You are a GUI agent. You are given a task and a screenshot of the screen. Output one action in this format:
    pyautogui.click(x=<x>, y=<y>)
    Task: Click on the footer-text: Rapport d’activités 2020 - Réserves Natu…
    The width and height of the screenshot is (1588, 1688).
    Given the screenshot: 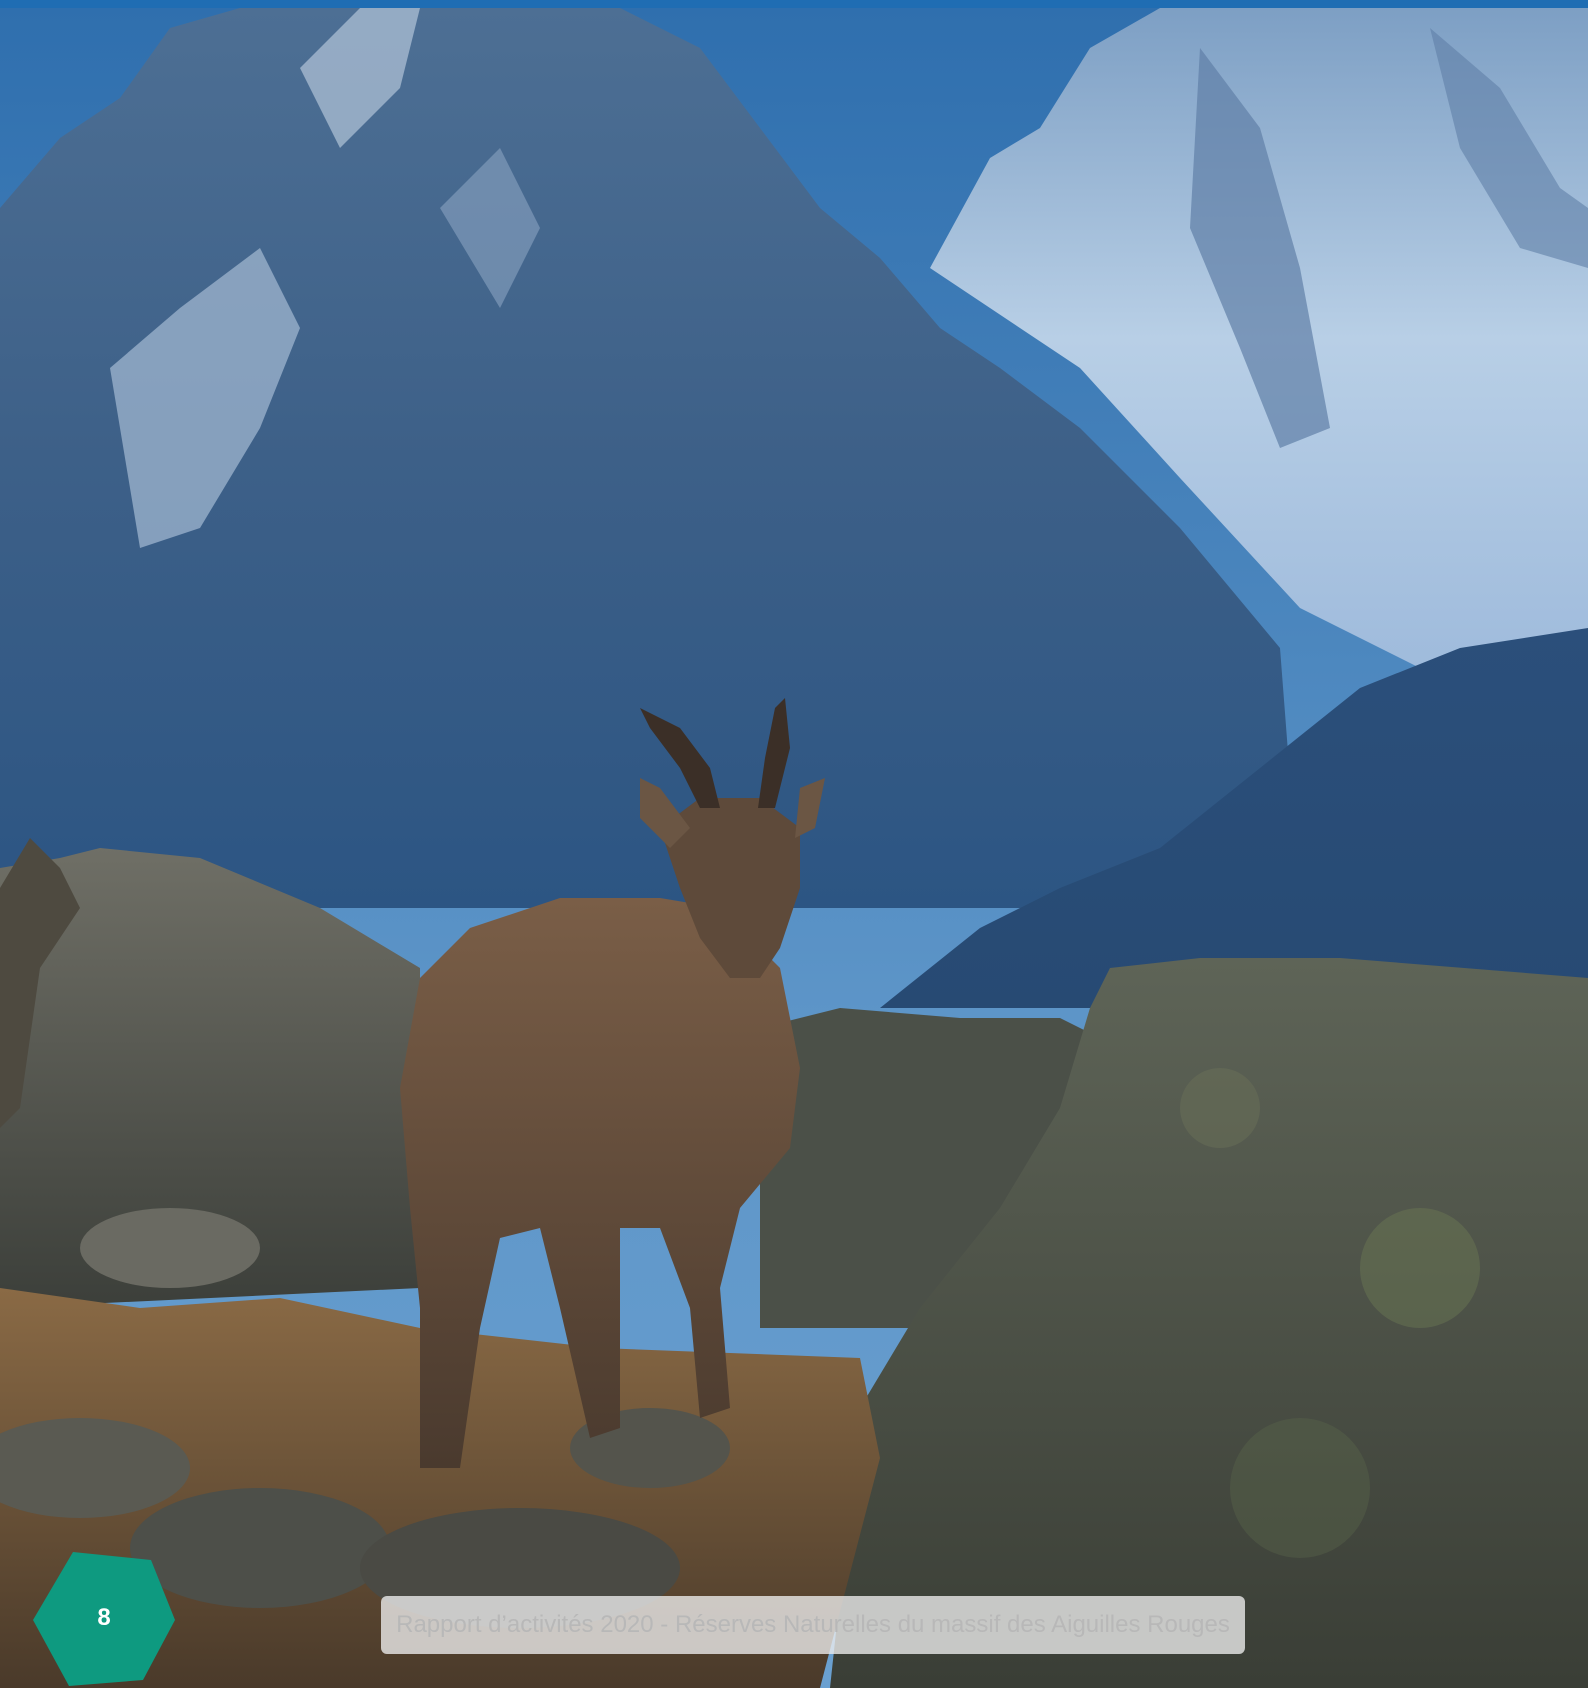 What is the action you would take?
    pyautogui.click(x=813, y=1624)
    